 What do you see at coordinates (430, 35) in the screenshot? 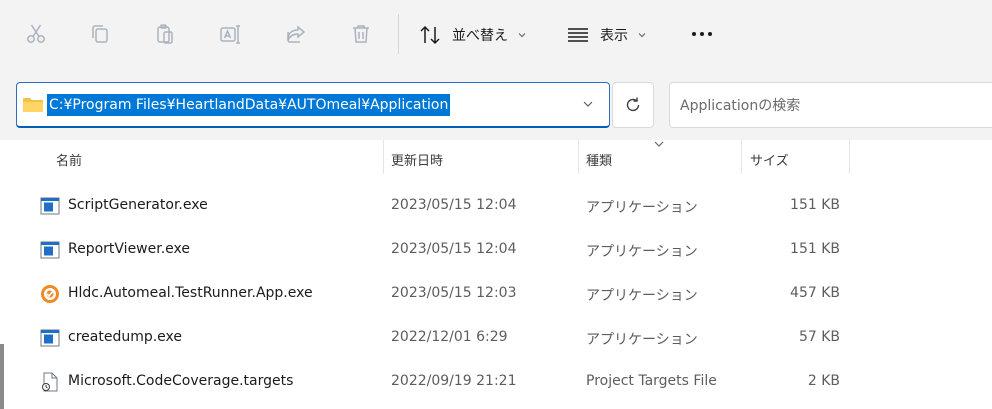
I see `sort-arrows-icon` at bounding box center [430, 35].